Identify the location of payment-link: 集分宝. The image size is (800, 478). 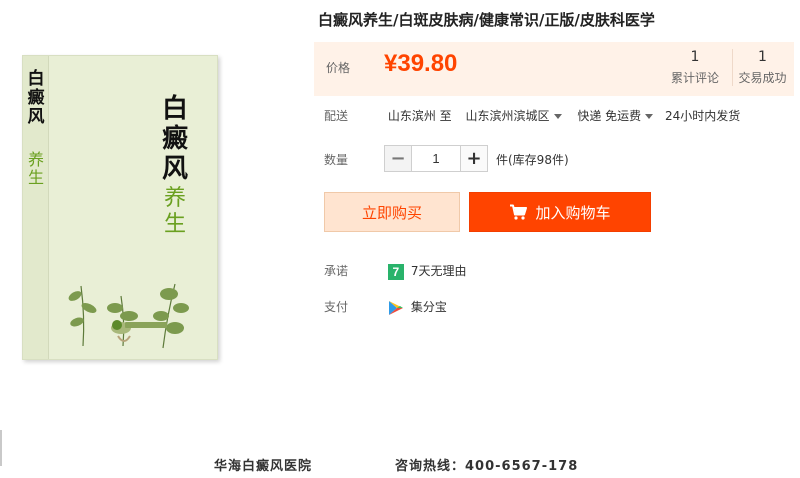
(417, 307).